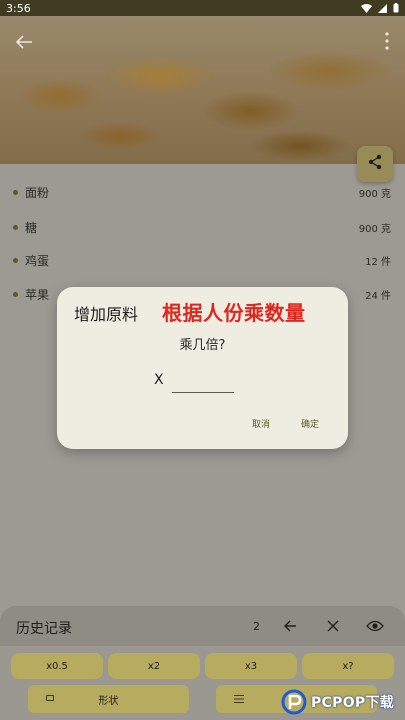 The image size is (405, 720). What do you see at coordinates (18, 8) in the screenshot?
I see `status-time: 3:56` at bounding box center [18, 8].